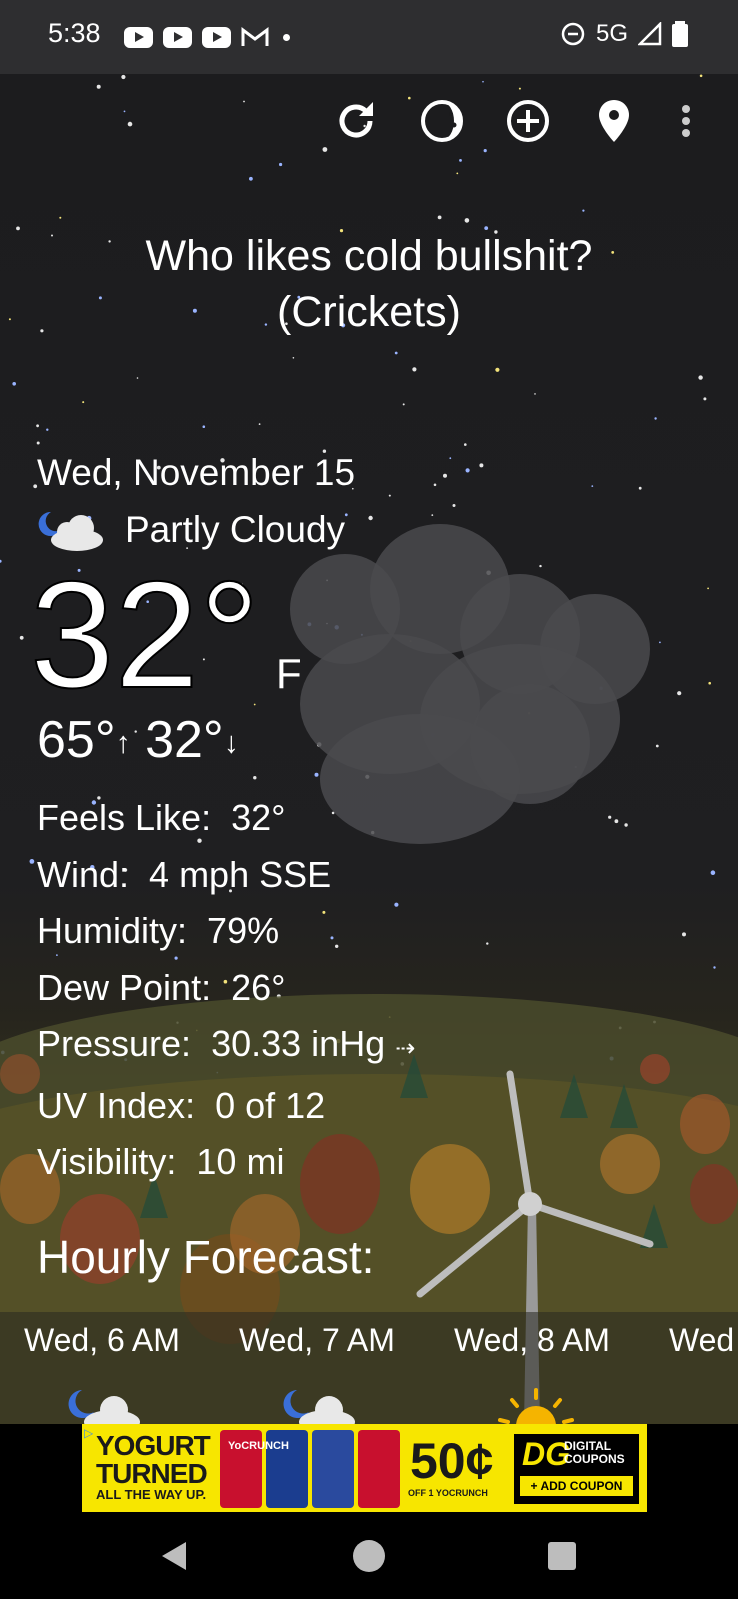  What do you see at coordinates (286, 37) in the screenshot?
I see `dot-icon` at bounding box center [286, 37].